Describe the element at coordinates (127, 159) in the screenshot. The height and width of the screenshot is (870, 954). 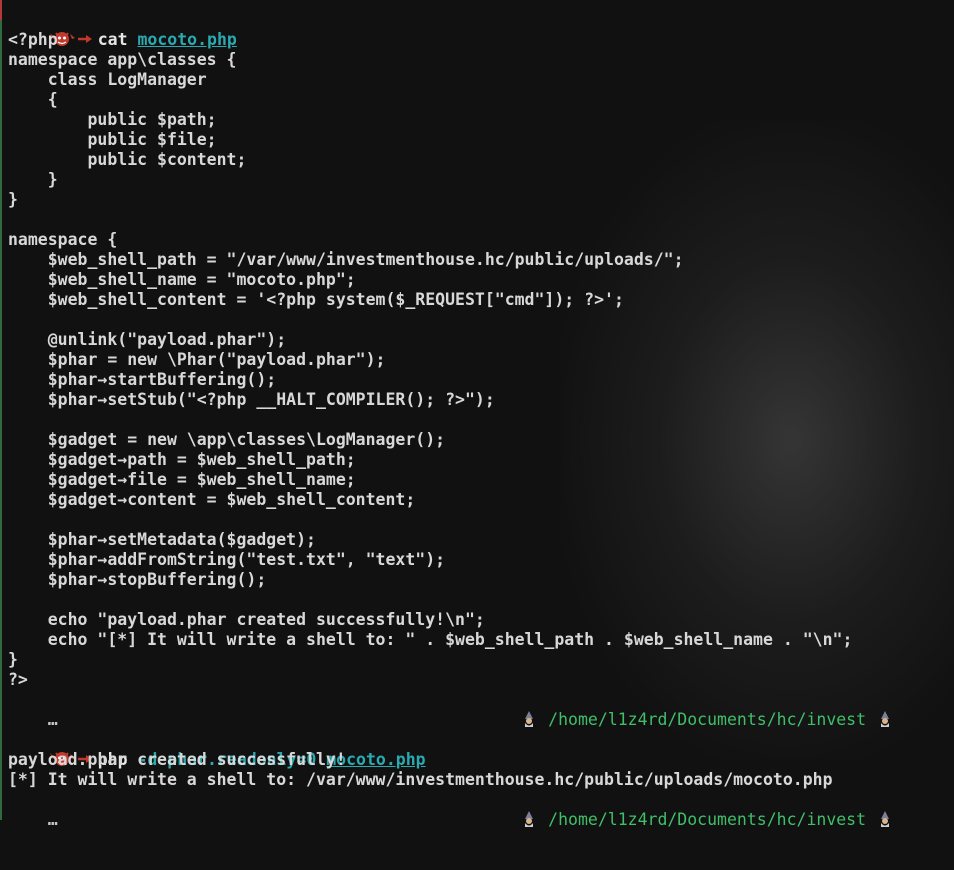
I see `code-line: public $content;` at that location.